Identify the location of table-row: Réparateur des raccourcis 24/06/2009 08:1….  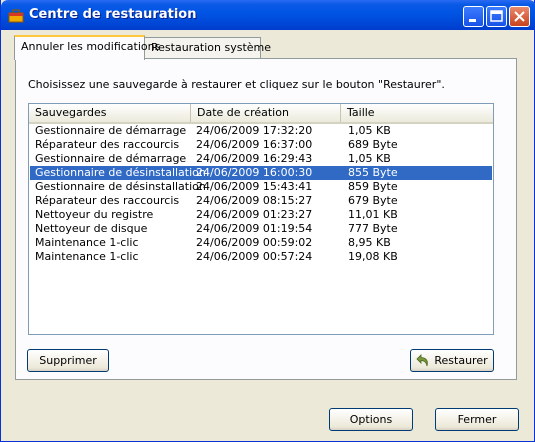
(261, 201).